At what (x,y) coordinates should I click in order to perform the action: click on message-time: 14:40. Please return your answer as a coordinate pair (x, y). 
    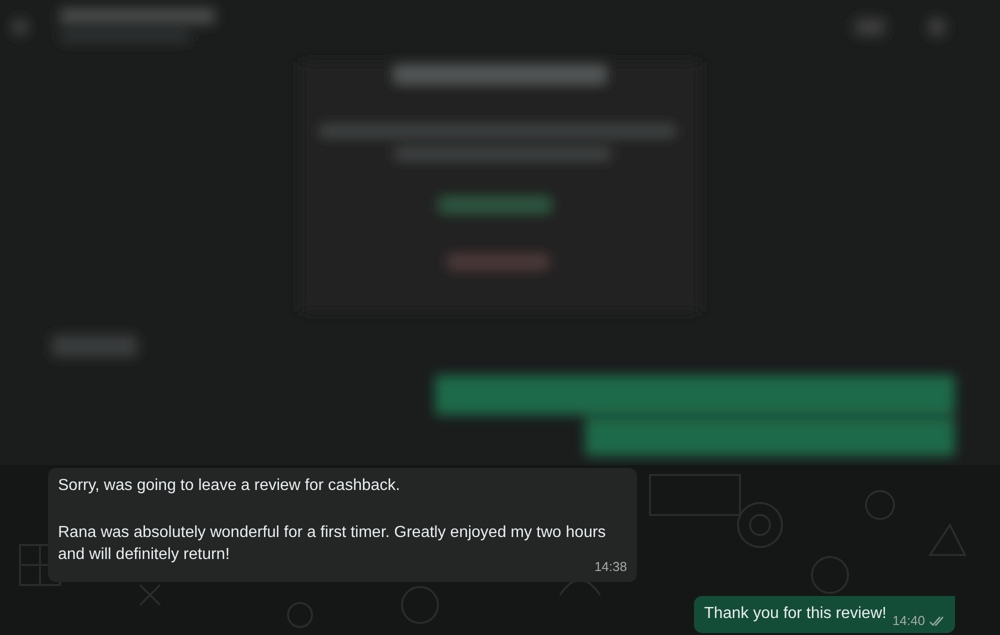
    Looking at the image, I should click on (908, 621).